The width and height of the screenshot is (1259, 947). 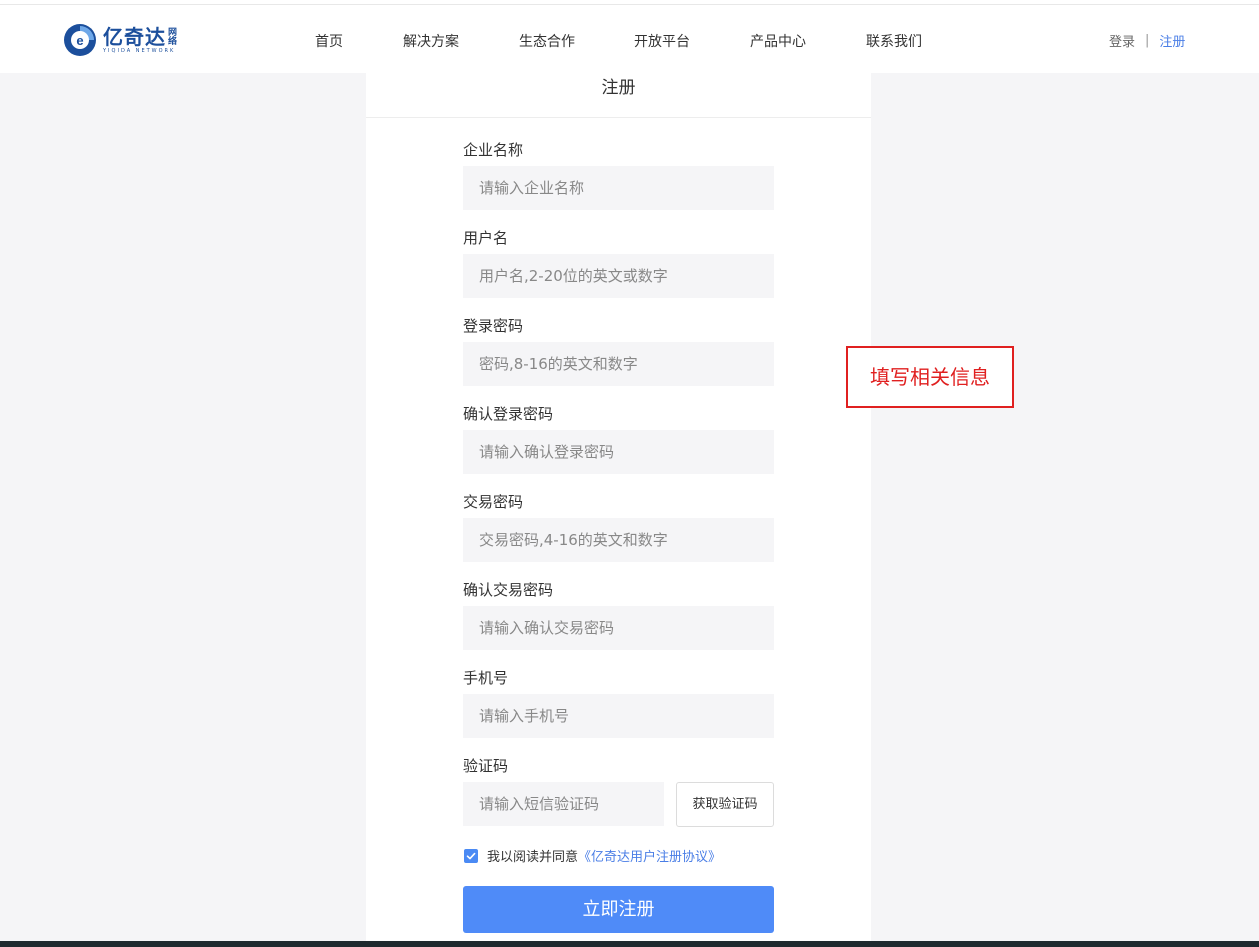 I want to click on logo-subtitle: YIQIDA NETWORK, so click(x=139, y=51).